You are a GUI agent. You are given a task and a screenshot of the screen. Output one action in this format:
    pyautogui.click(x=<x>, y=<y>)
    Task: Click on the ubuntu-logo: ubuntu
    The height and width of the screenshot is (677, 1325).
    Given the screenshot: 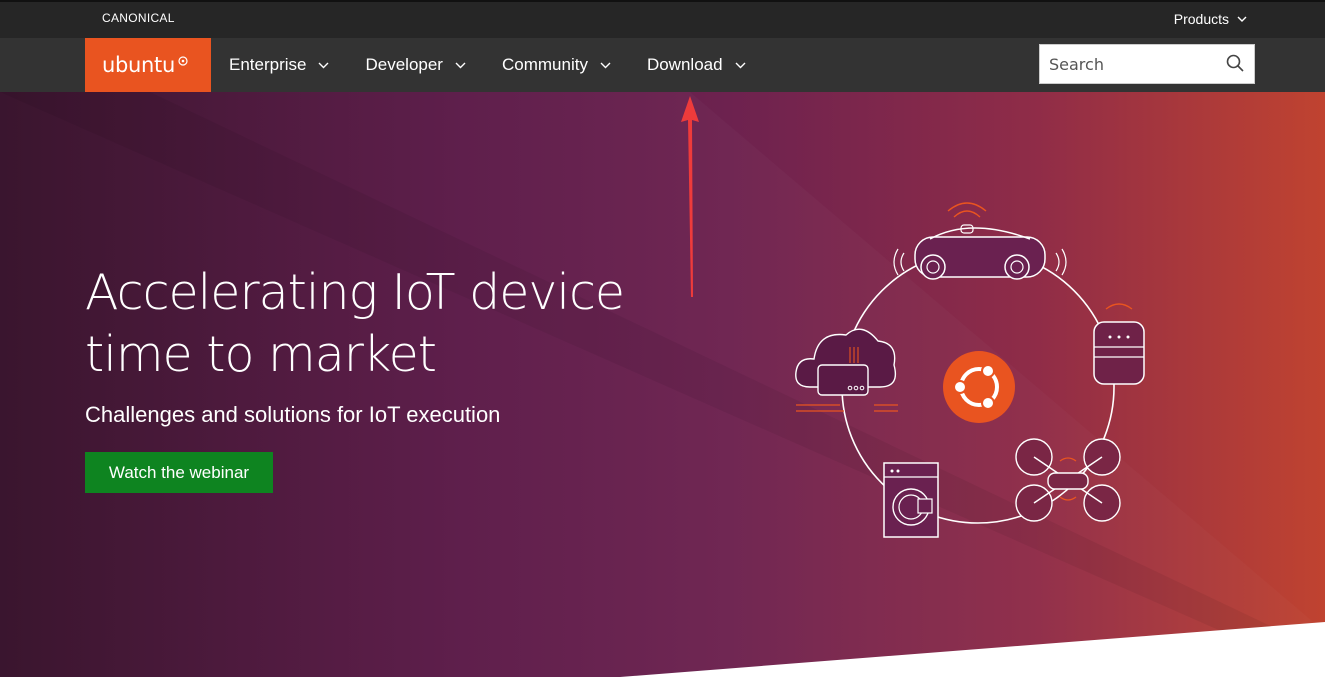 What is the action you would take?
    pyautogui.click(x=148, y=65)
    